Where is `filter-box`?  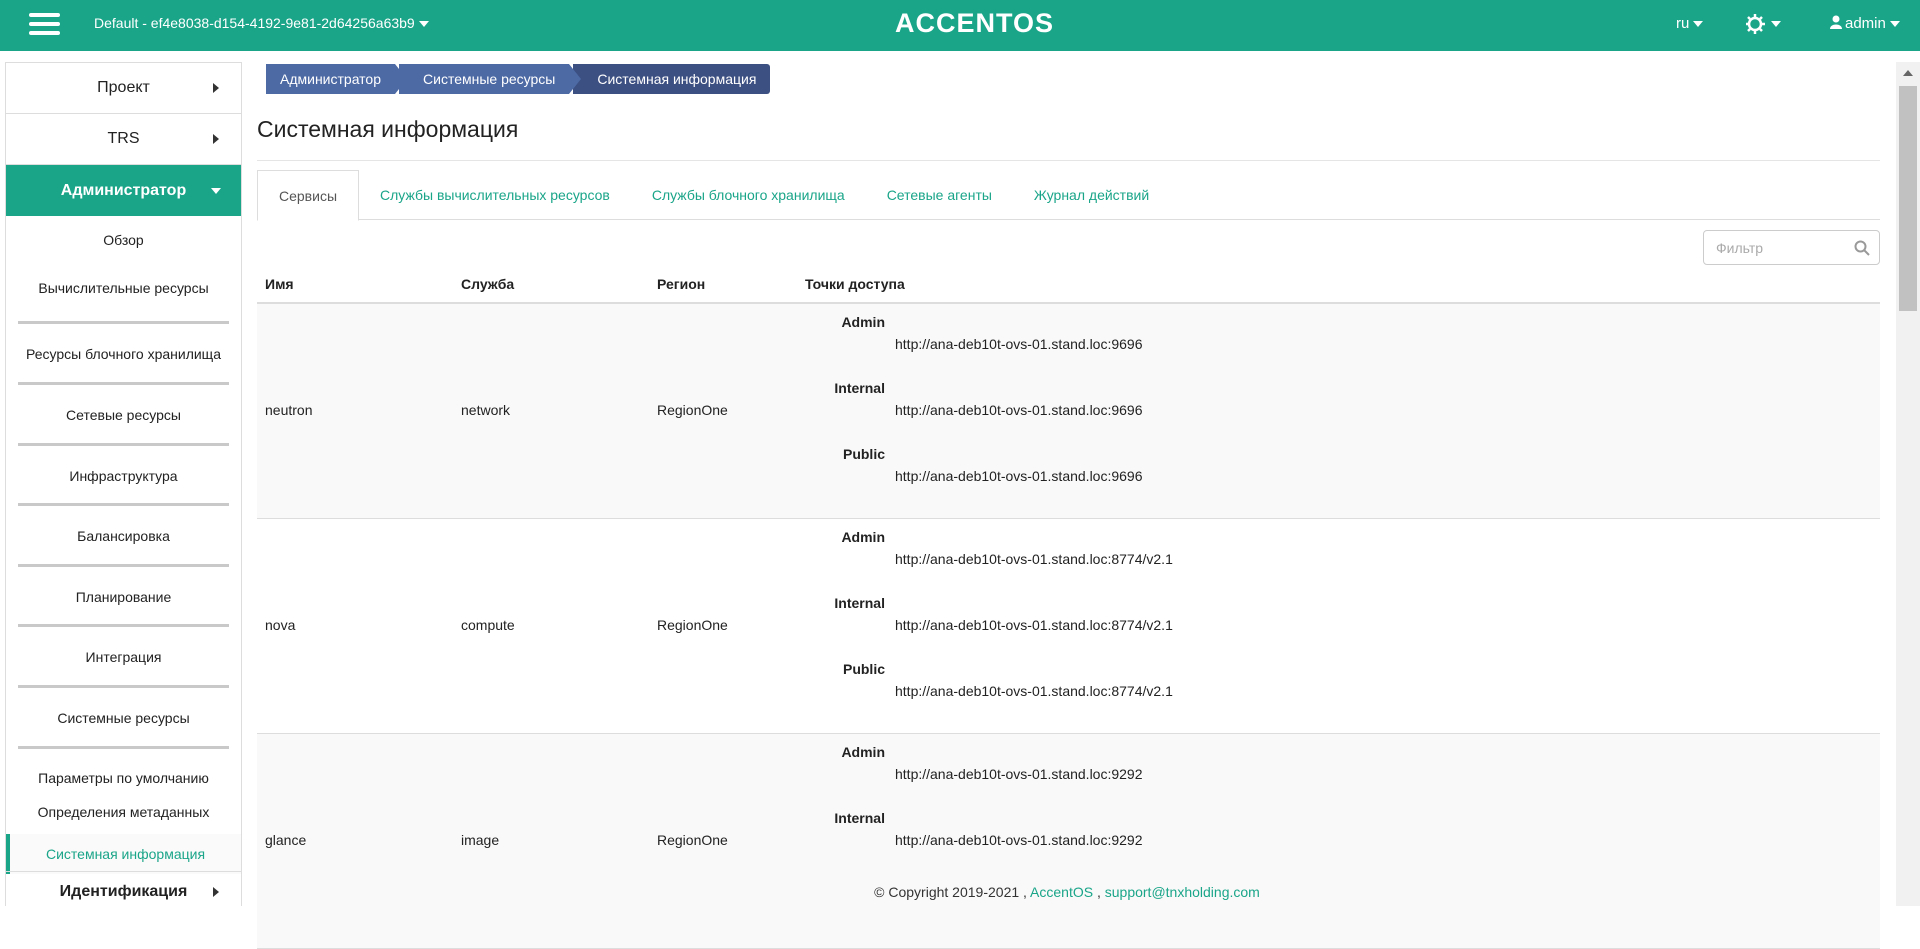 filter-box is located at coordinates (1791, 247).